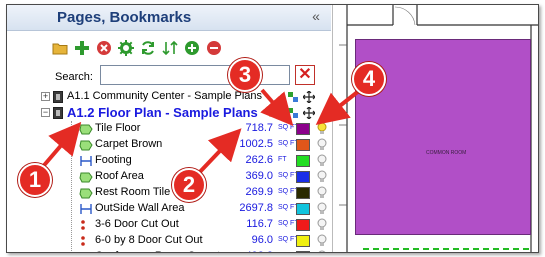  What do you see at coordinates (60, 48) in the screenshot?
I see `folder-icon` at bounding box center [60, 48].